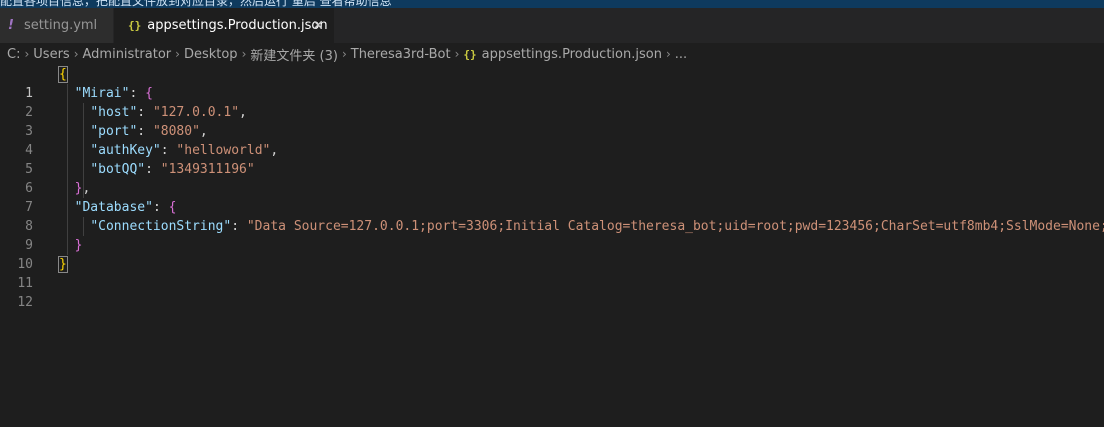 The image size is (1104, 427). I want to click on code-line: 5 "authKey": "helloworld",, so click(552, 159).